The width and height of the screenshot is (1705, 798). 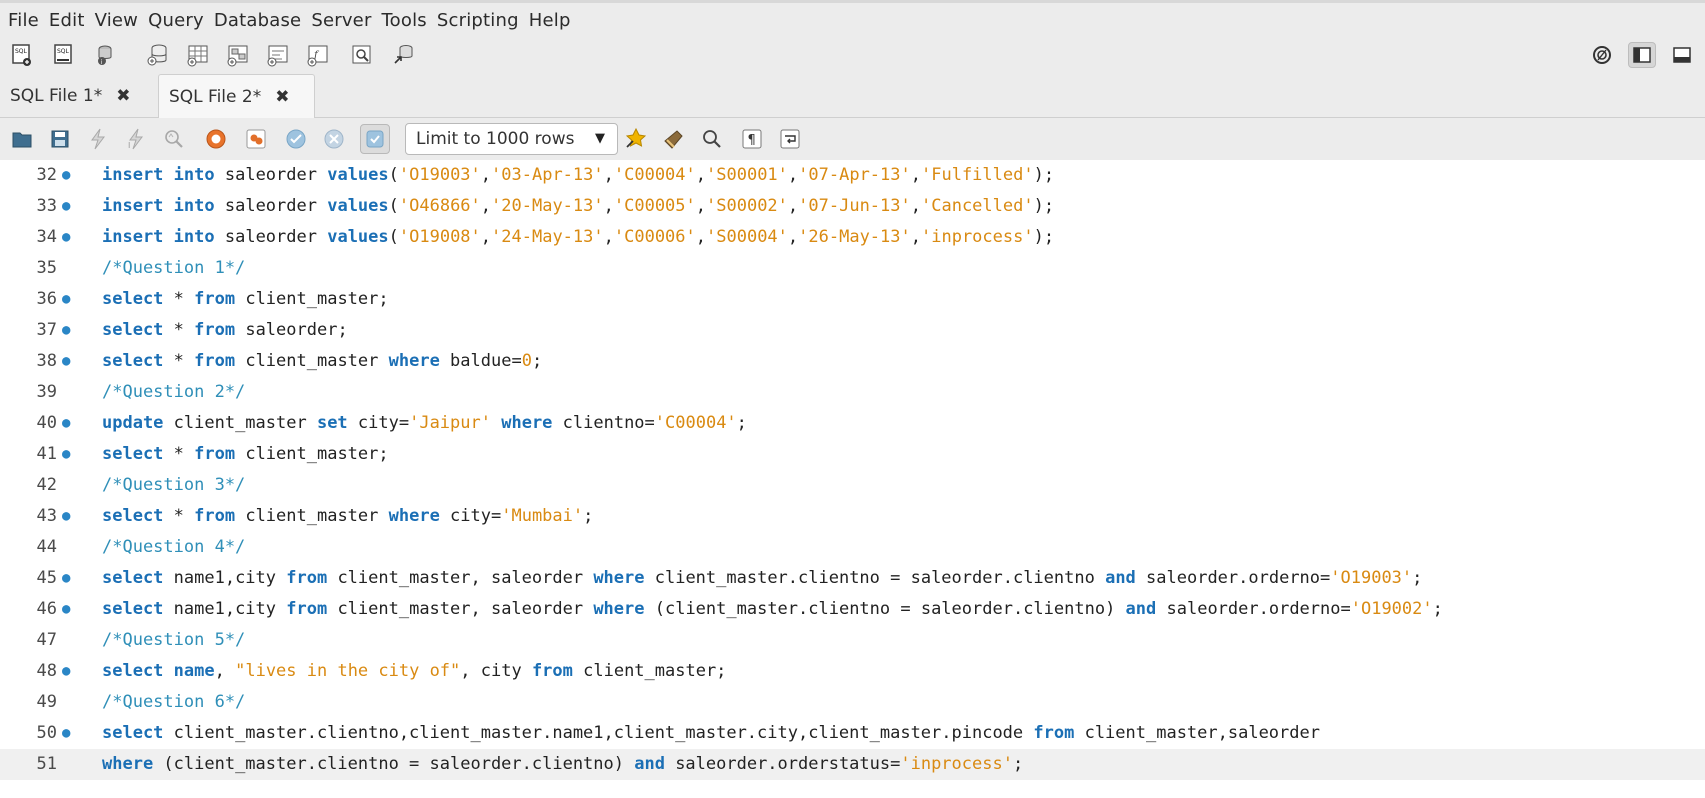 I want to click on search-table-data-icon, so click(x=362, y=55).